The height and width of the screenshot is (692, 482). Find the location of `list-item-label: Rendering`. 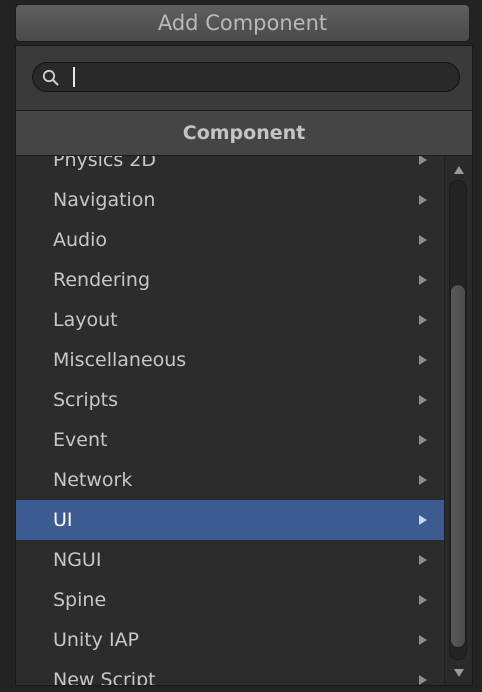

list-item-label: Rendering is located at coordinates (102, 280).